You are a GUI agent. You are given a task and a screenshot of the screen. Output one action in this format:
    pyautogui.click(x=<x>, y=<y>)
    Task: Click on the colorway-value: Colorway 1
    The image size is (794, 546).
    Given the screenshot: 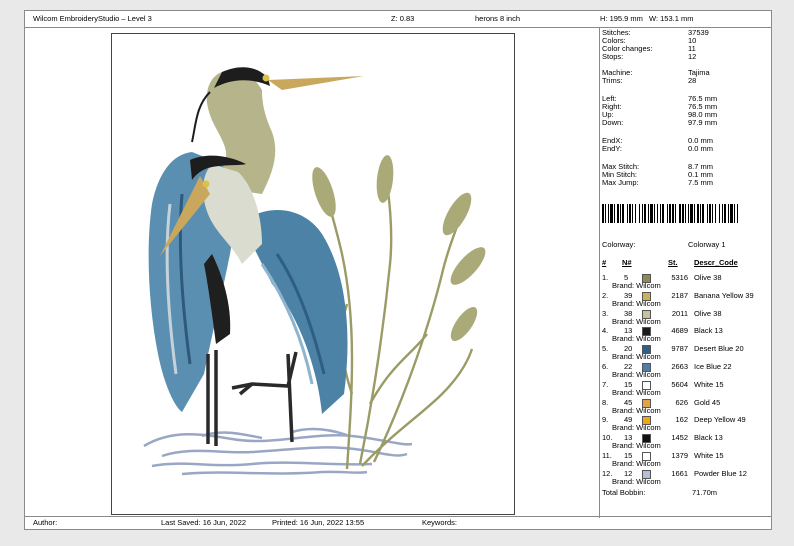 What is the action you would take?
    pyautogui.click(x=707, y=244)
    